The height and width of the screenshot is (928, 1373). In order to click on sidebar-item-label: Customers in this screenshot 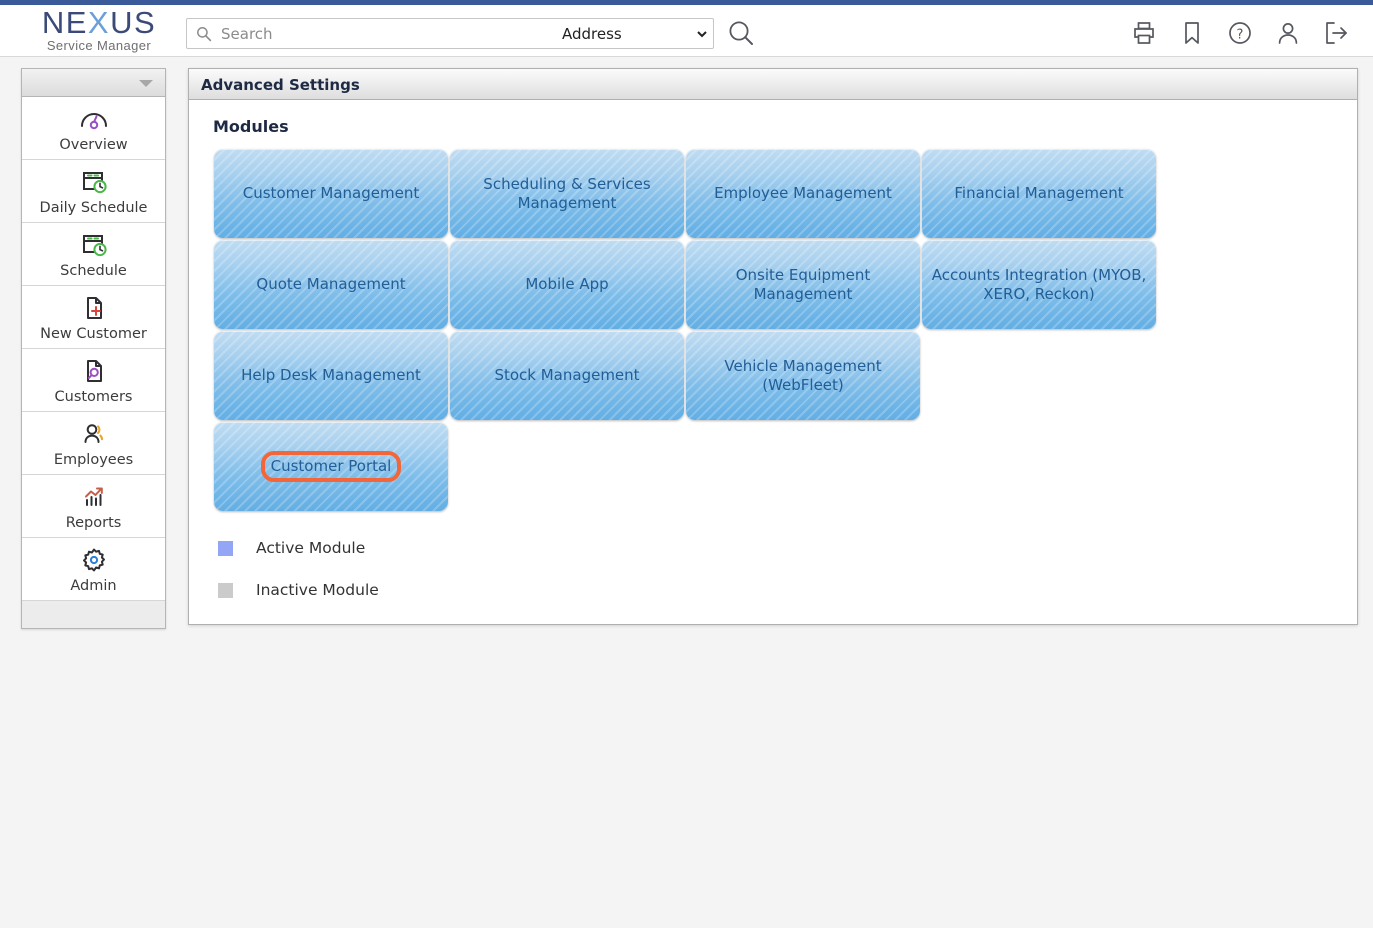, I will do `click(93, 396)`.